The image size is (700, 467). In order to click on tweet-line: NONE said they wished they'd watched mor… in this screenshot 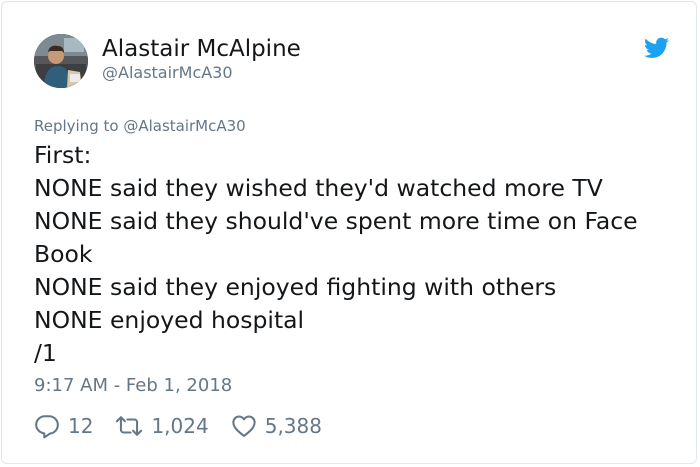, I will do `click(318, 188)`.